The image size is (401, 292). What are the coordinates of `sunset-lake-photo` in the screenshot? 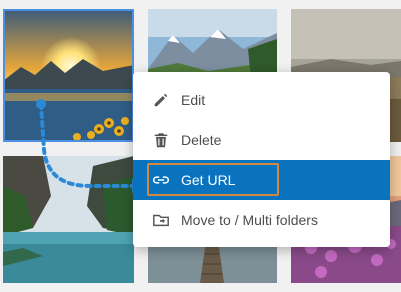 It's located at (68, 75).